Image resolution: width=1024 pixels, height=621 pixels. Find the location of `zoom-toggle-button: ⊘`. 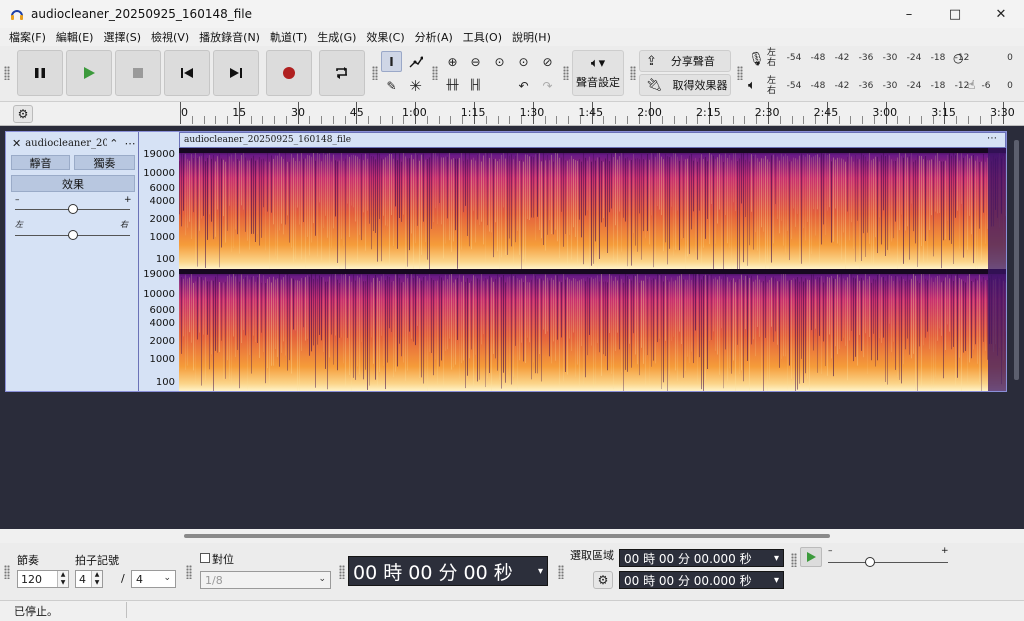

zoom-toggle-button: ⊘ is located at coordinates (547, 61).